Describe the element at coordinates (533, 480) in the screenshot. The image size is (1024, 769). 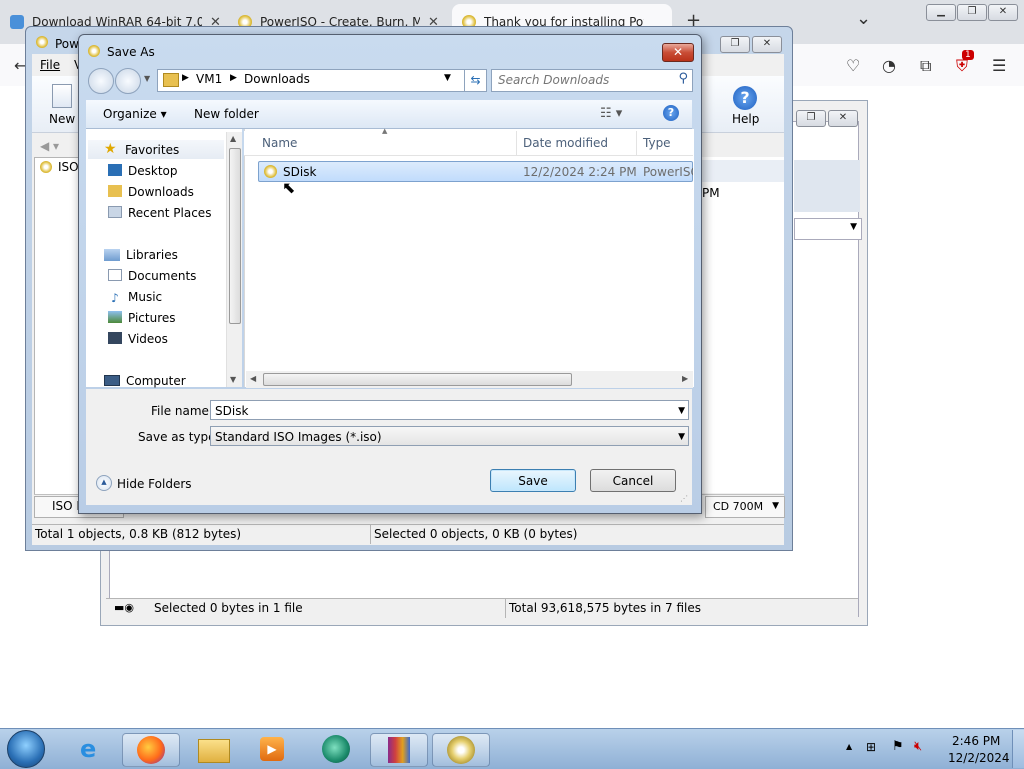
I see `save-button: Save` at that location.